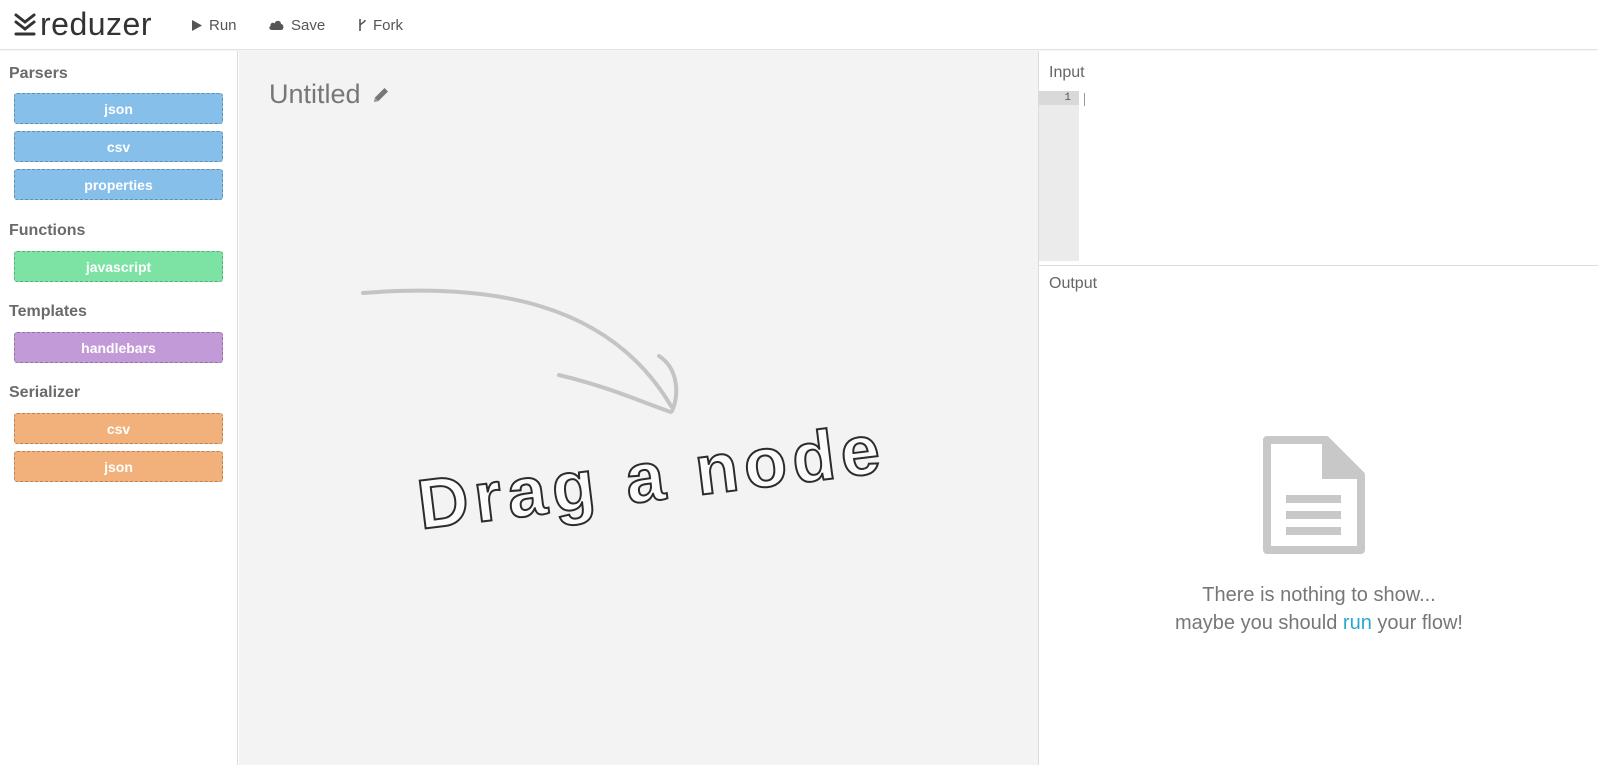 Image resolution: width=1598 pixels, height=765 pixels. Describe the element at coordinates (1417, 623) in the screenshot. I see `empty-state-suffix: your flow!` at that location.